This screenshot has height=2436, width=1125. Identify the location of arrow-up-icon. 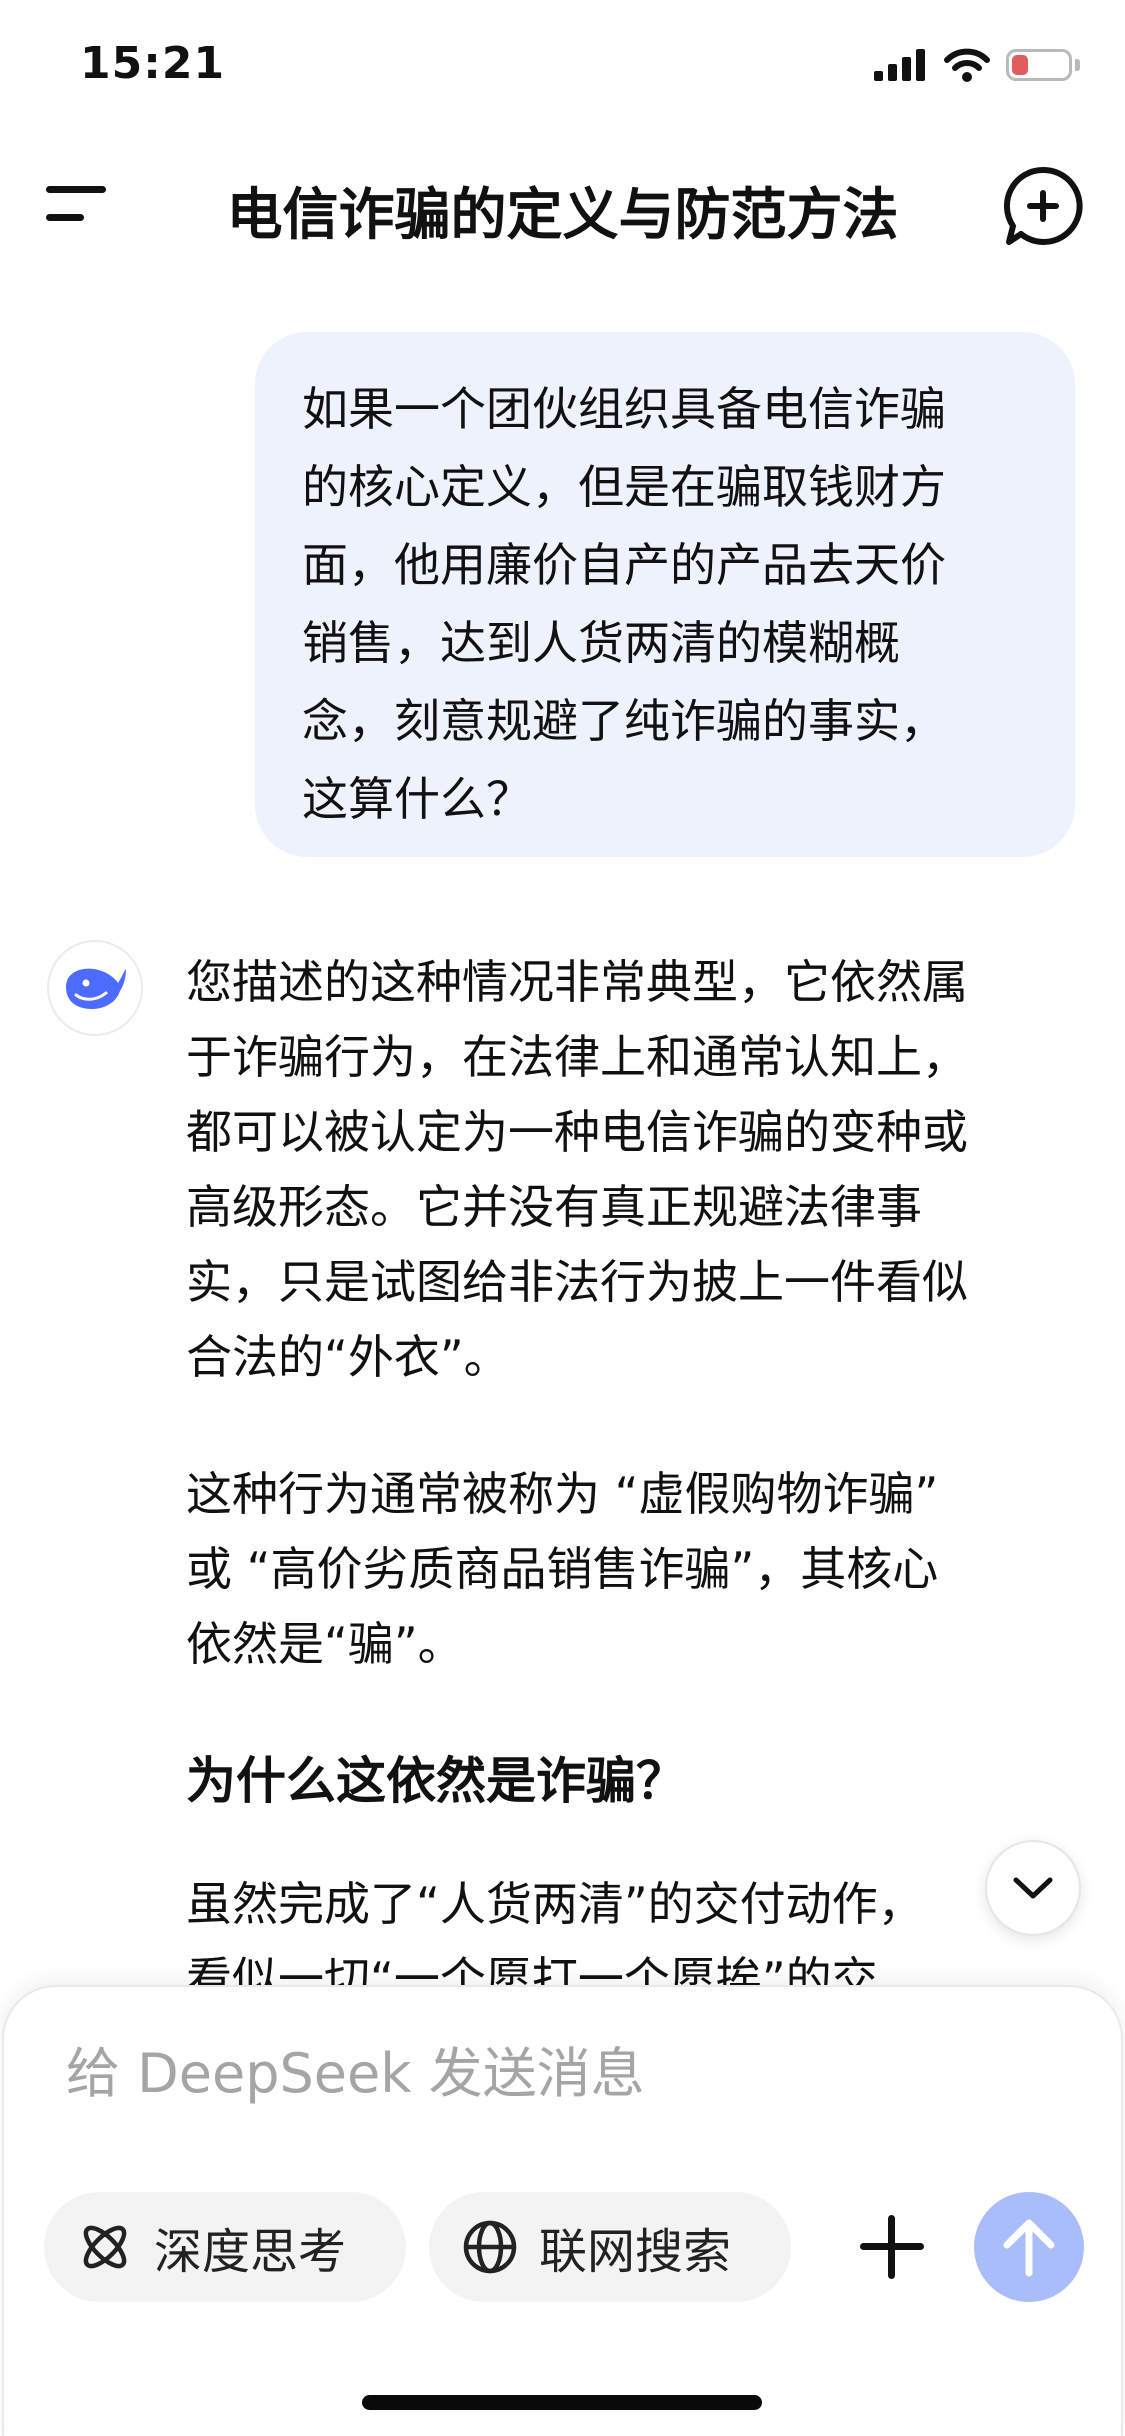
(1029, 2248).